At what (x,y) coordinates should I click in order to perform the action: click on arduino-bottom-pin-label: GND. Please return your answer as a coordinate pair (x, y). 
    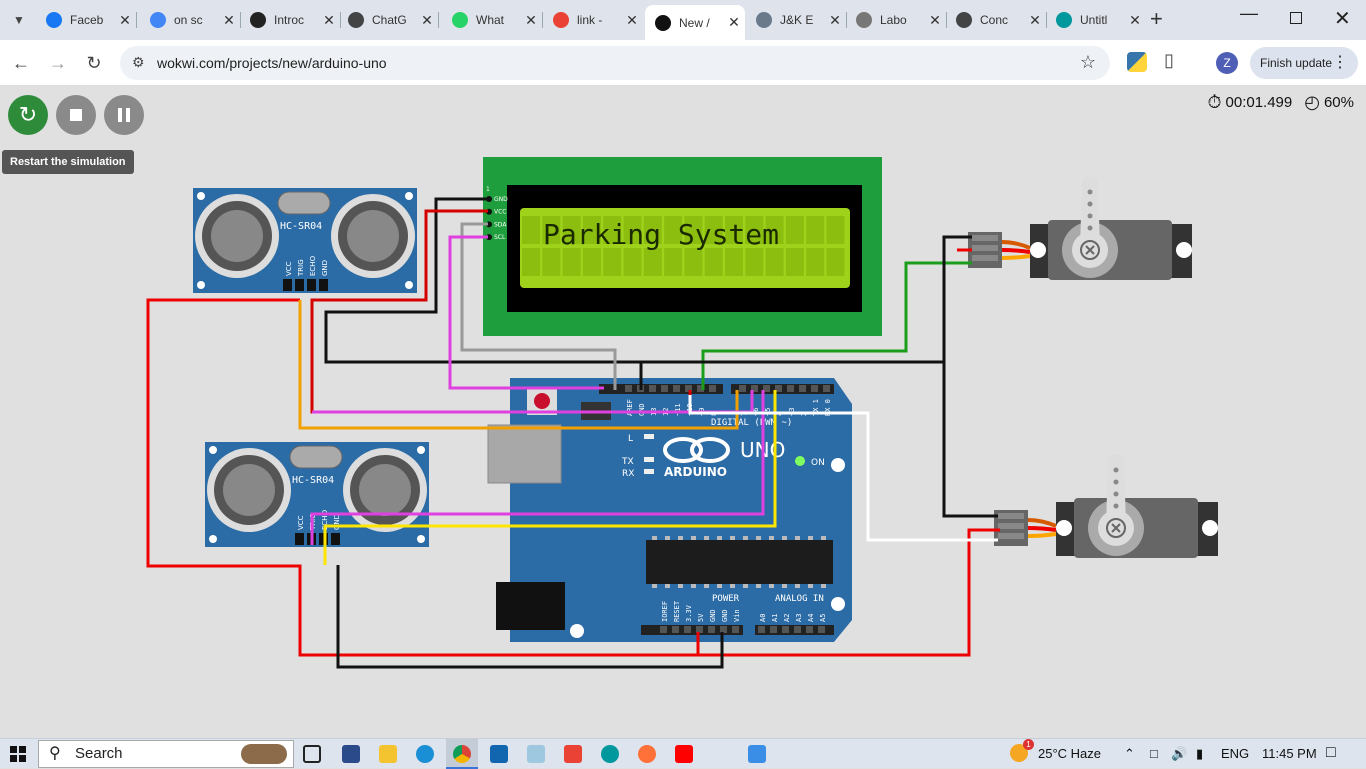
    Looking at the image, I should click on (725, 615).